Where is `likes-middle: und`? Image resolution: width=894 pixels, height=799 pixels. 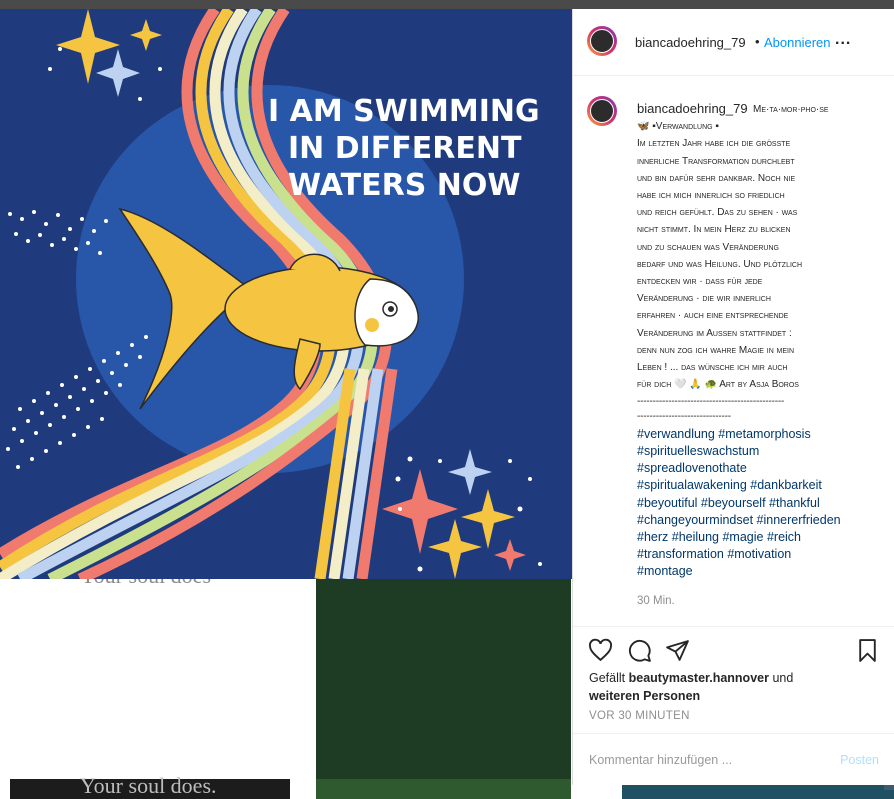
likes-middle: und is located at coordinates (783, 678).